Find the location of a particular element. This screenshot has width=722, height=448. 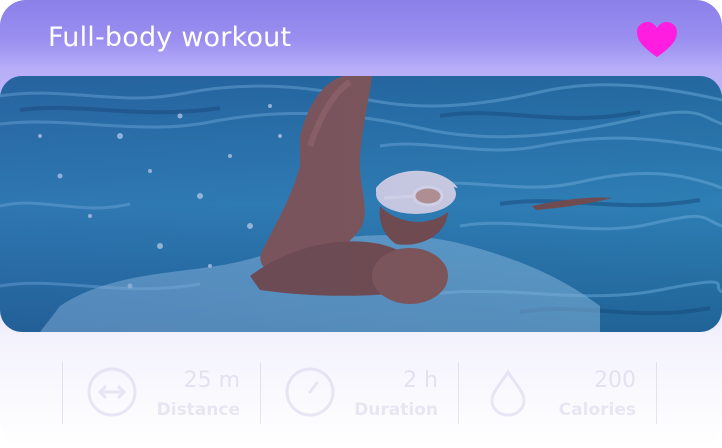

stopwatch-icon is located at coordinates (310, 392).